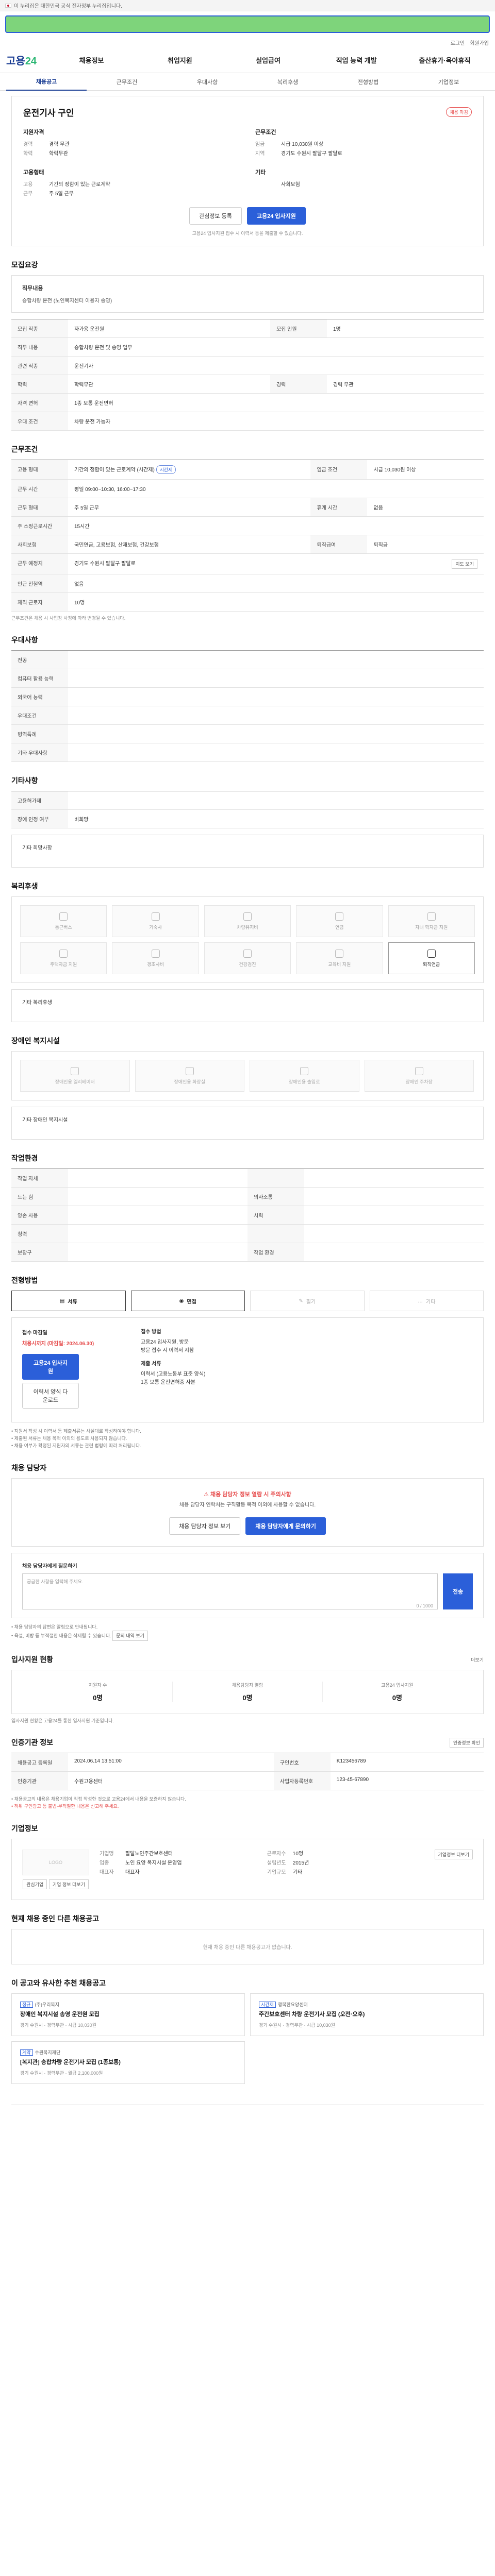 The image size is (495, 2576). I want to click on row-key: 장애 인정 여부, so click(39, 818).